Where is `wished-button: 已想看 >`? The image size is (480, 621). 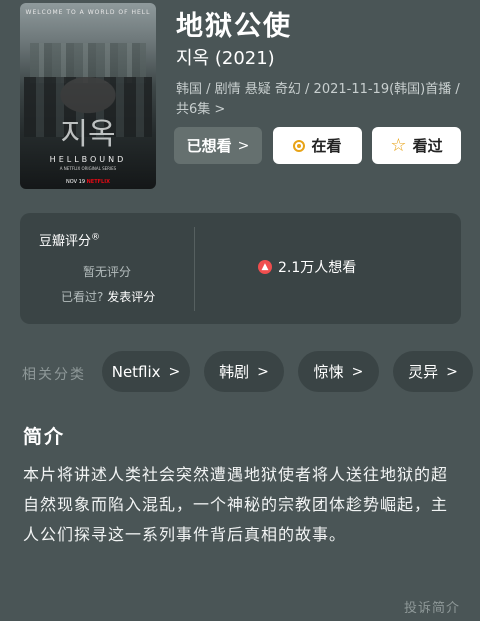
wished-button: 已想看 > is located at coordinates (218, 145).